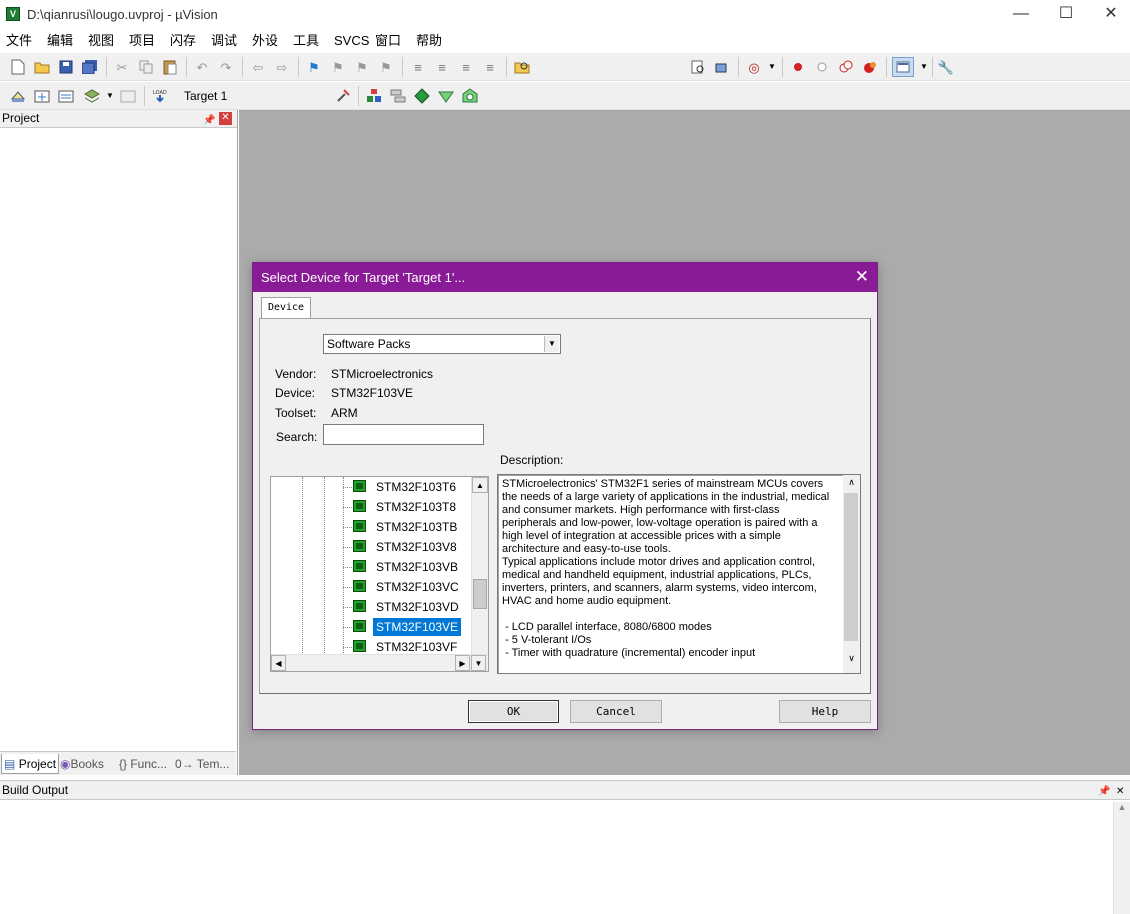 This screenshot has height=914, width=1130. I want to click on build-output-pin-icon: 📌, so click(1104, 792).